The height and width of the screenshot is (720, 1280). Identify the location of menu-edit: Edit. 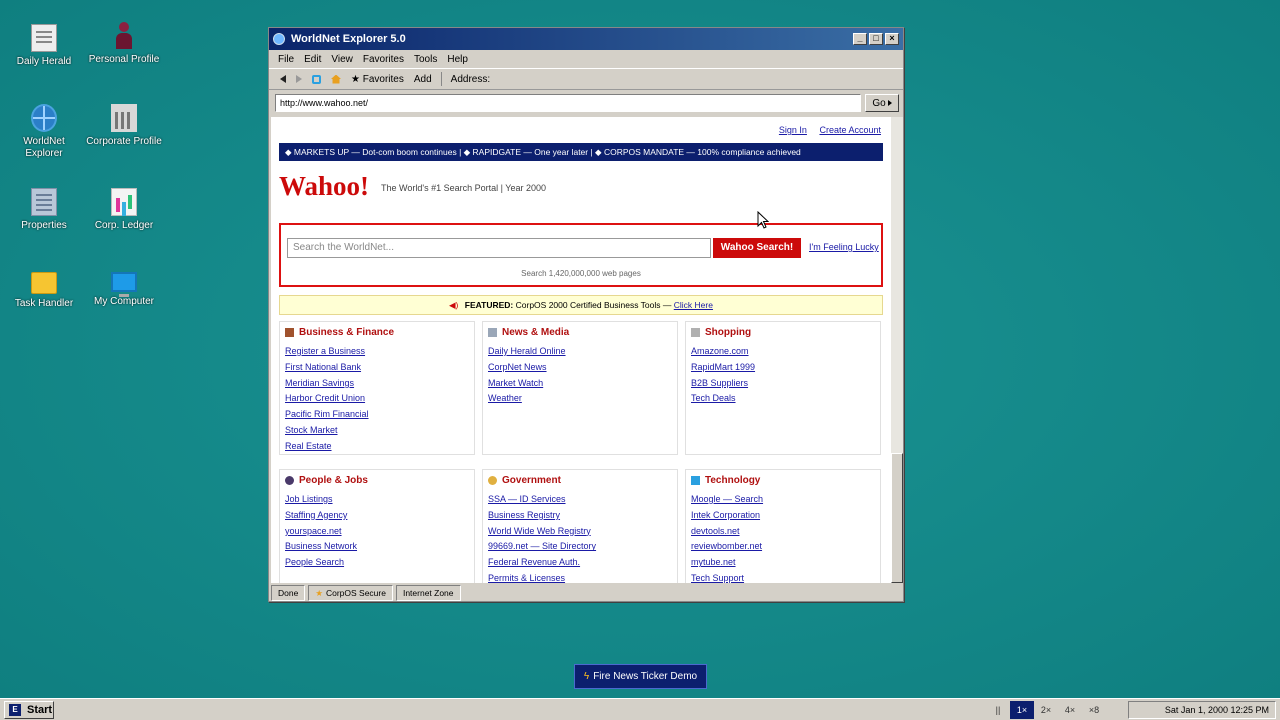
(312, 59).